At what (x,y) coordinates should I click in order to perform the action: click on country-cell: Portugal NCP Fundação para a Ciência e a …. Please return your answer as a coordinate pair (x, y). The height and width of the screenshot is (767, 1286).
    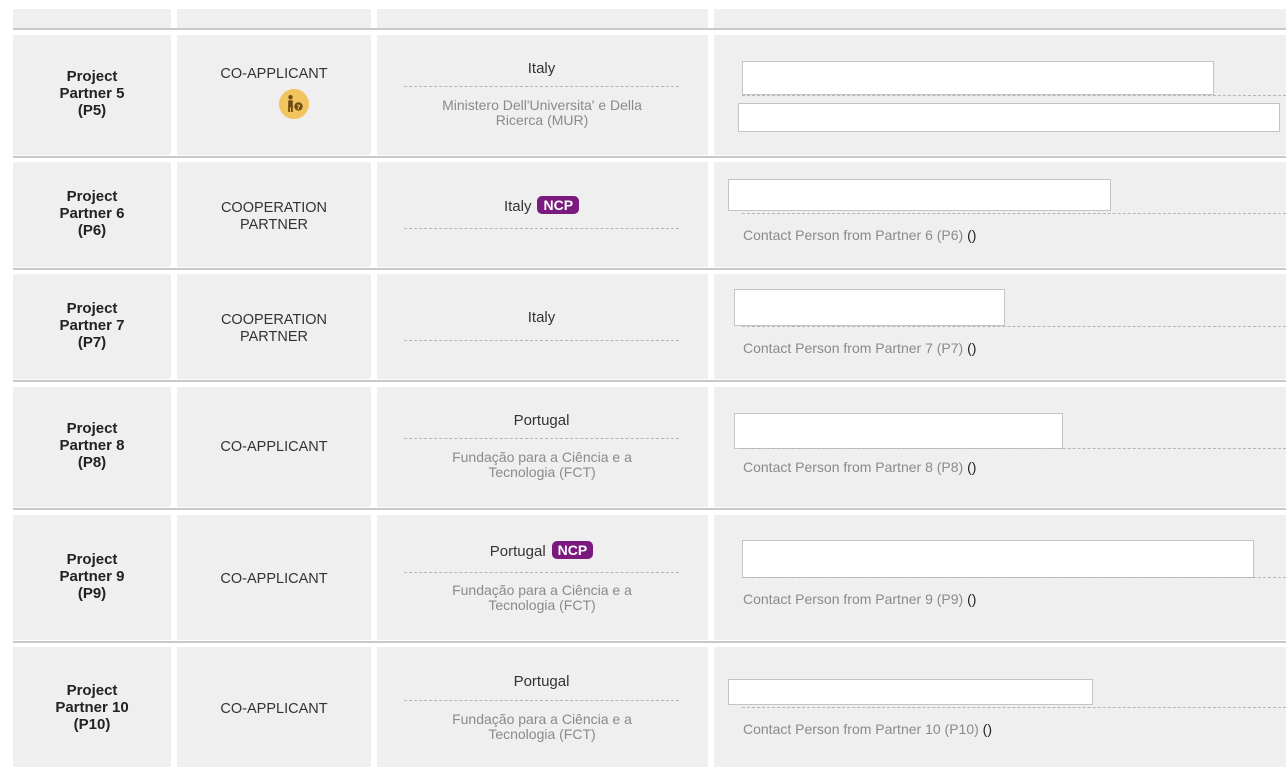
    Looking at the image, I should click on (542, 577).